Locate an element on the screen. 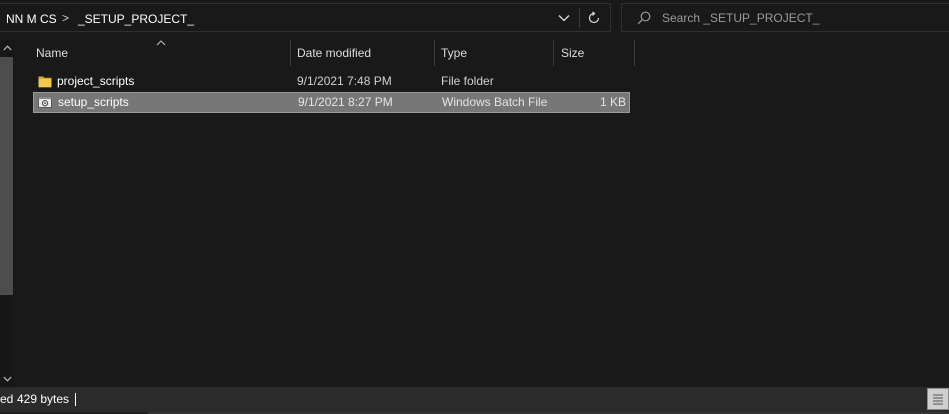  batch-file-icon is located at coordinates (45, 102).